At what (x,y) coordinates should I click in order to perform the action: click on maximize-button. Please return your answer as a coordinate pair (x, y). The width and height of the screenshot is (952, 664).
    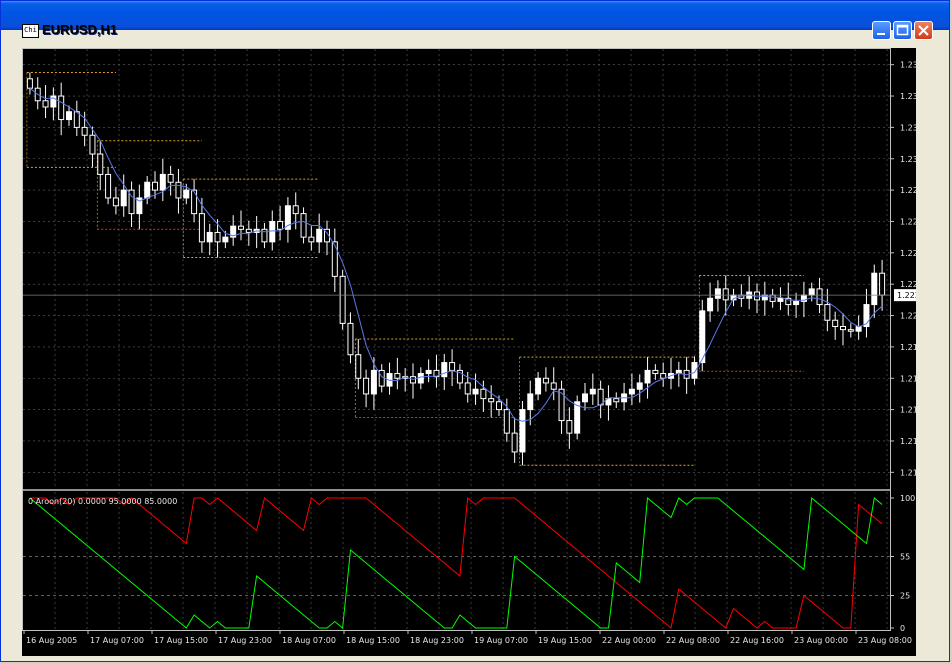
    Looking at the image, I should click on (902, 30).